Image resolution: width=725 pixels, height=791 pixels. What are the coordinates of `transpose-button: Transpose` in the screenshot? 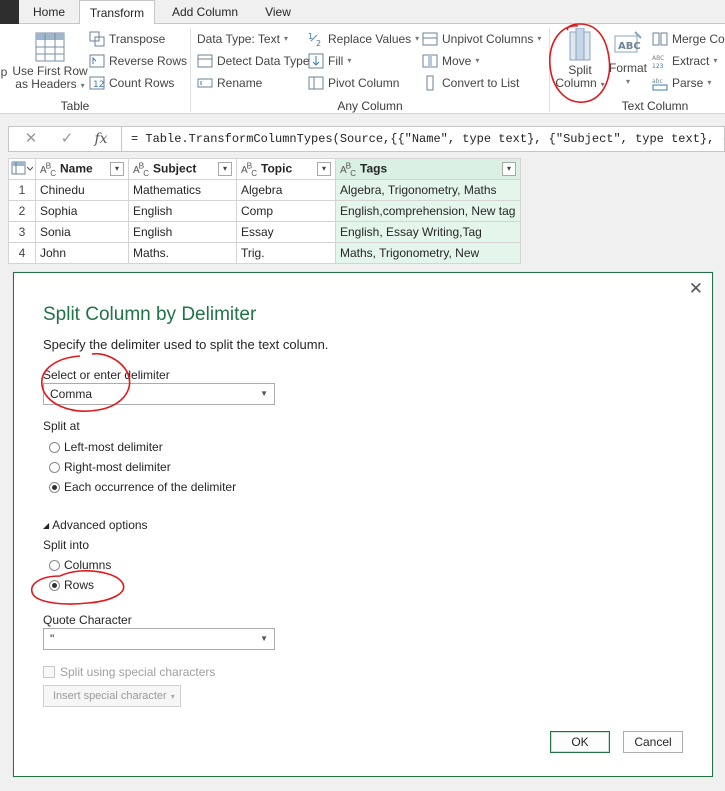 It's located at (127, 39).